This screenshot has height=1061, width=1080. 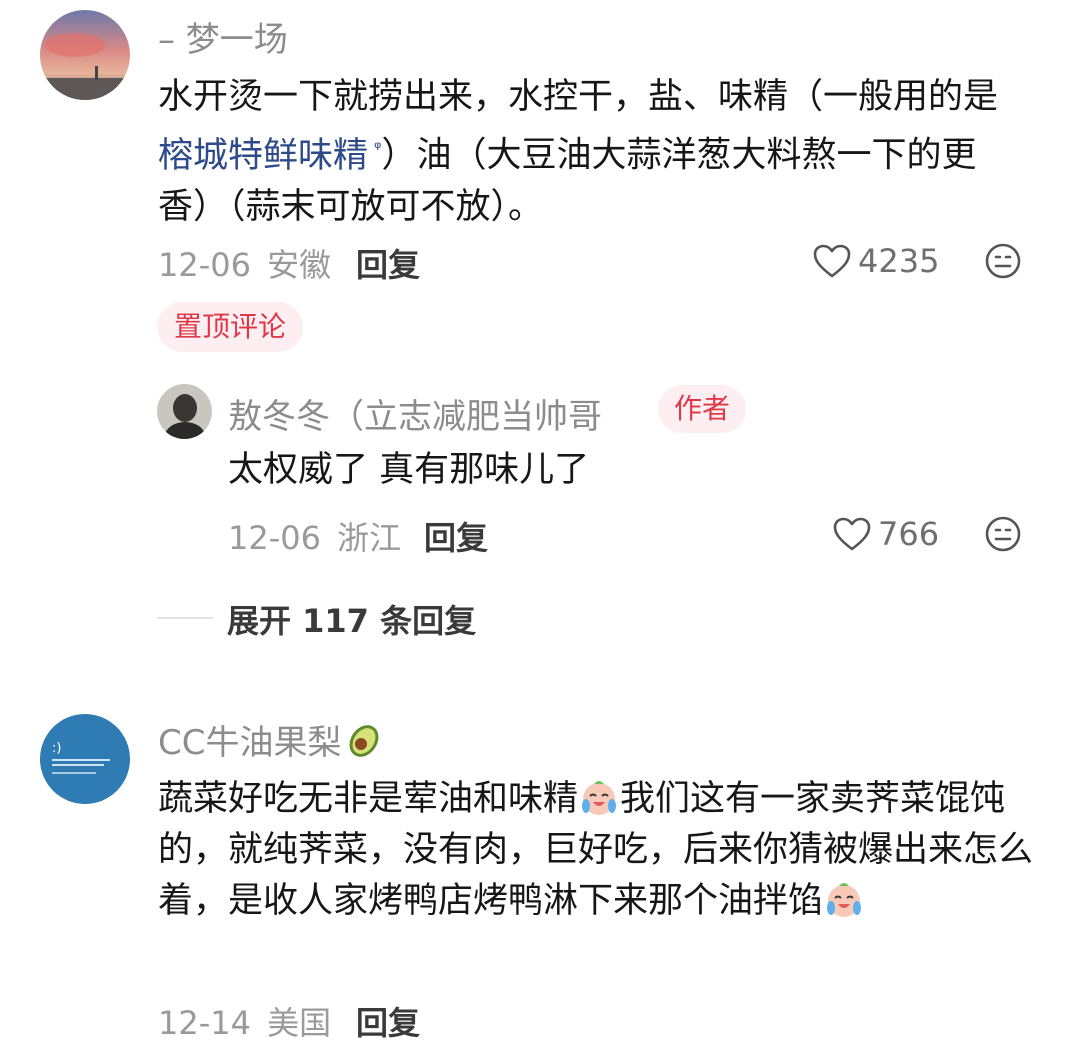 I want to click on search-superscript-icon: ᵠ, so click(x=378, y=148).